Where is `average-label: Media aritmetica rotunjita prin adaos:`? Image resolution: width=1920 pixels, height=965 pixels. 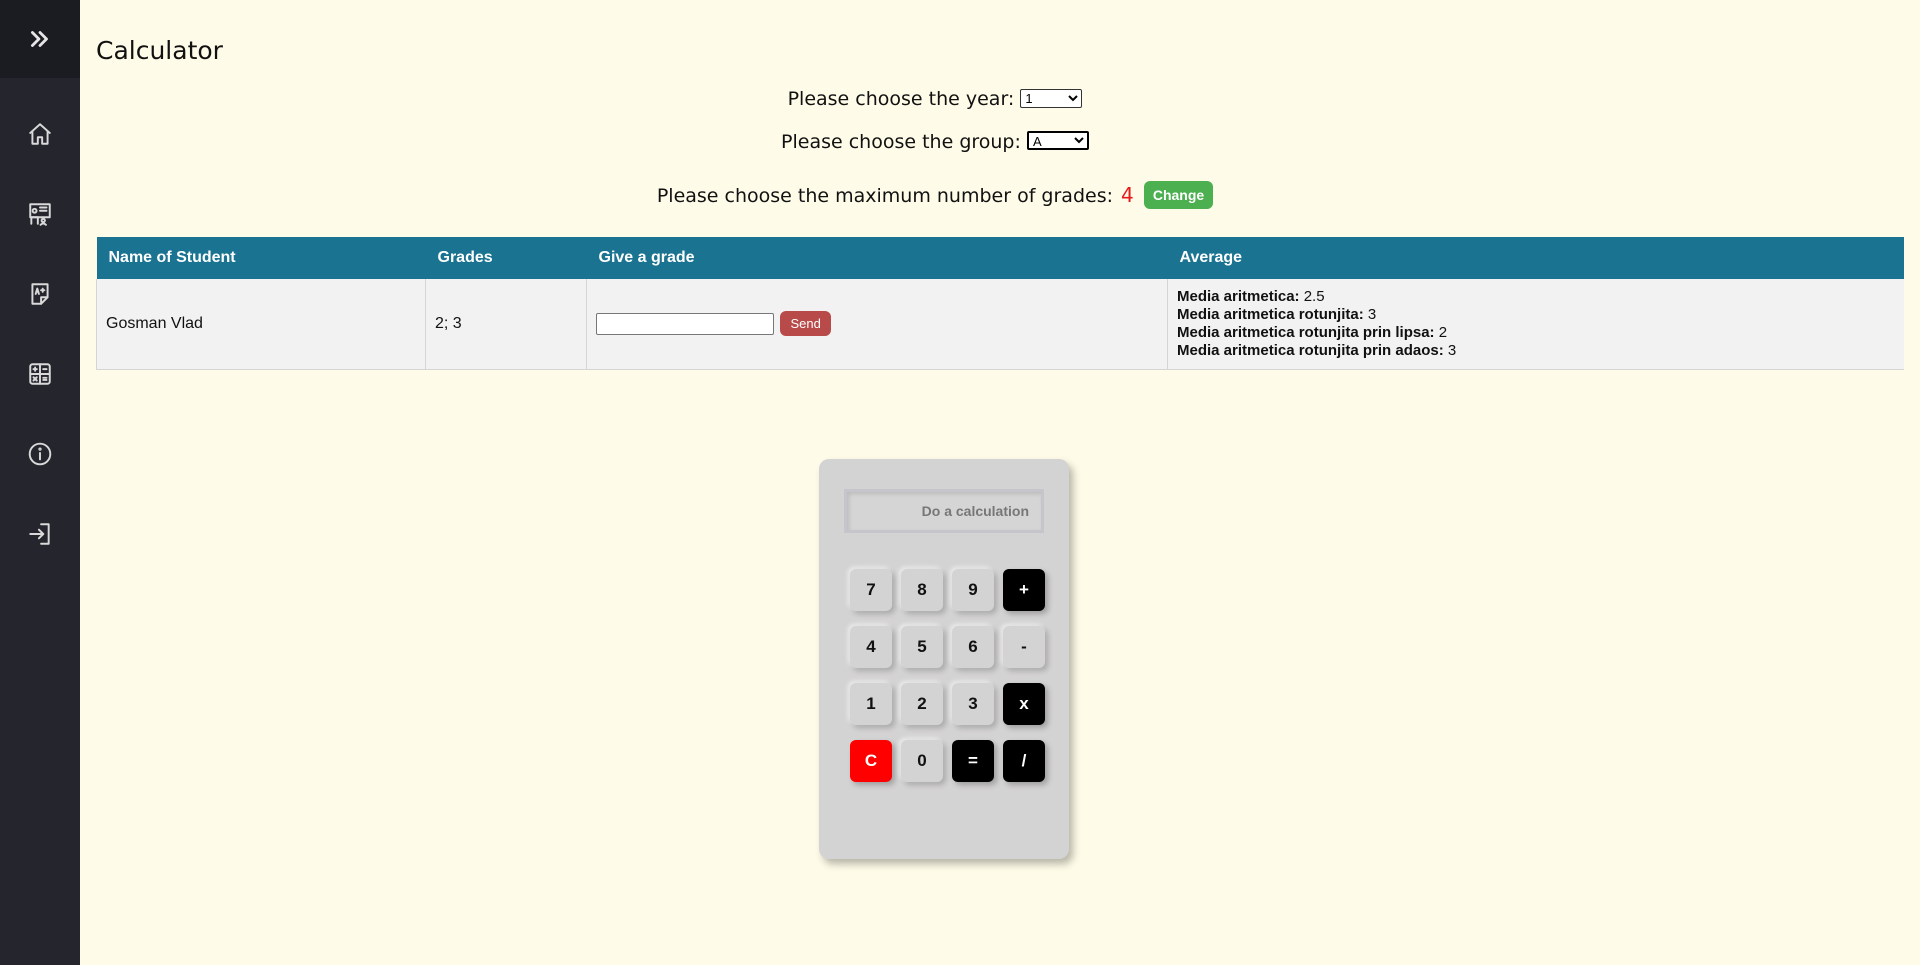
average-label: Media aritmetica rotunjita prin adaos: is located at coordinates (1310, 350).